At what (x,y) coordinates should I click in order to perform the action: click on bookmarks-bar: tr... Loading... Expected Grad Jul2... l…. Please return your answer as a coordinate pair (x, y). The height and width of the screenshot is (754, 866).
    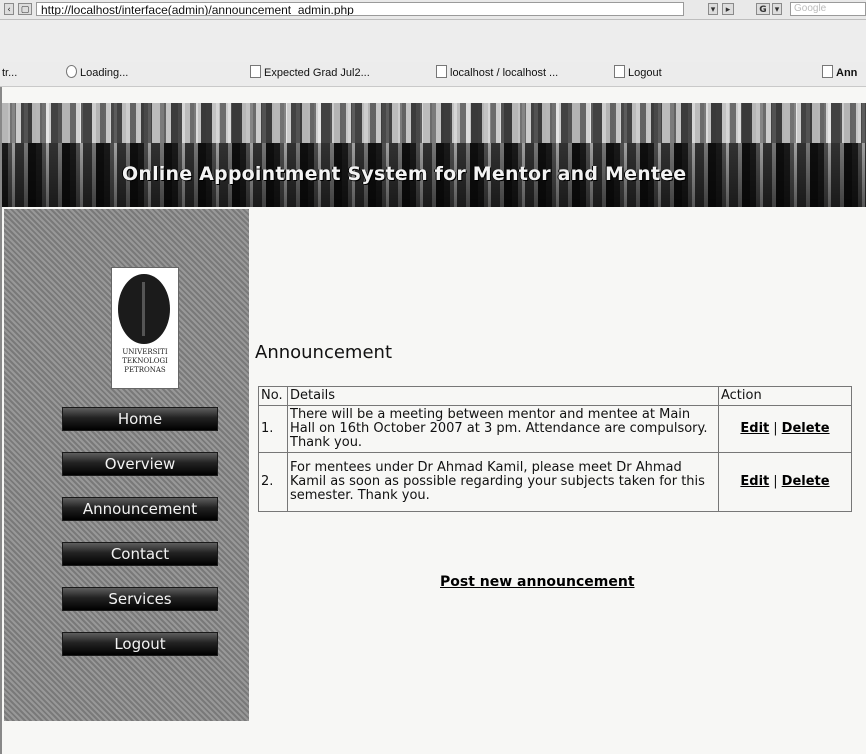
    Looking at the image, I should click on (433, 74).